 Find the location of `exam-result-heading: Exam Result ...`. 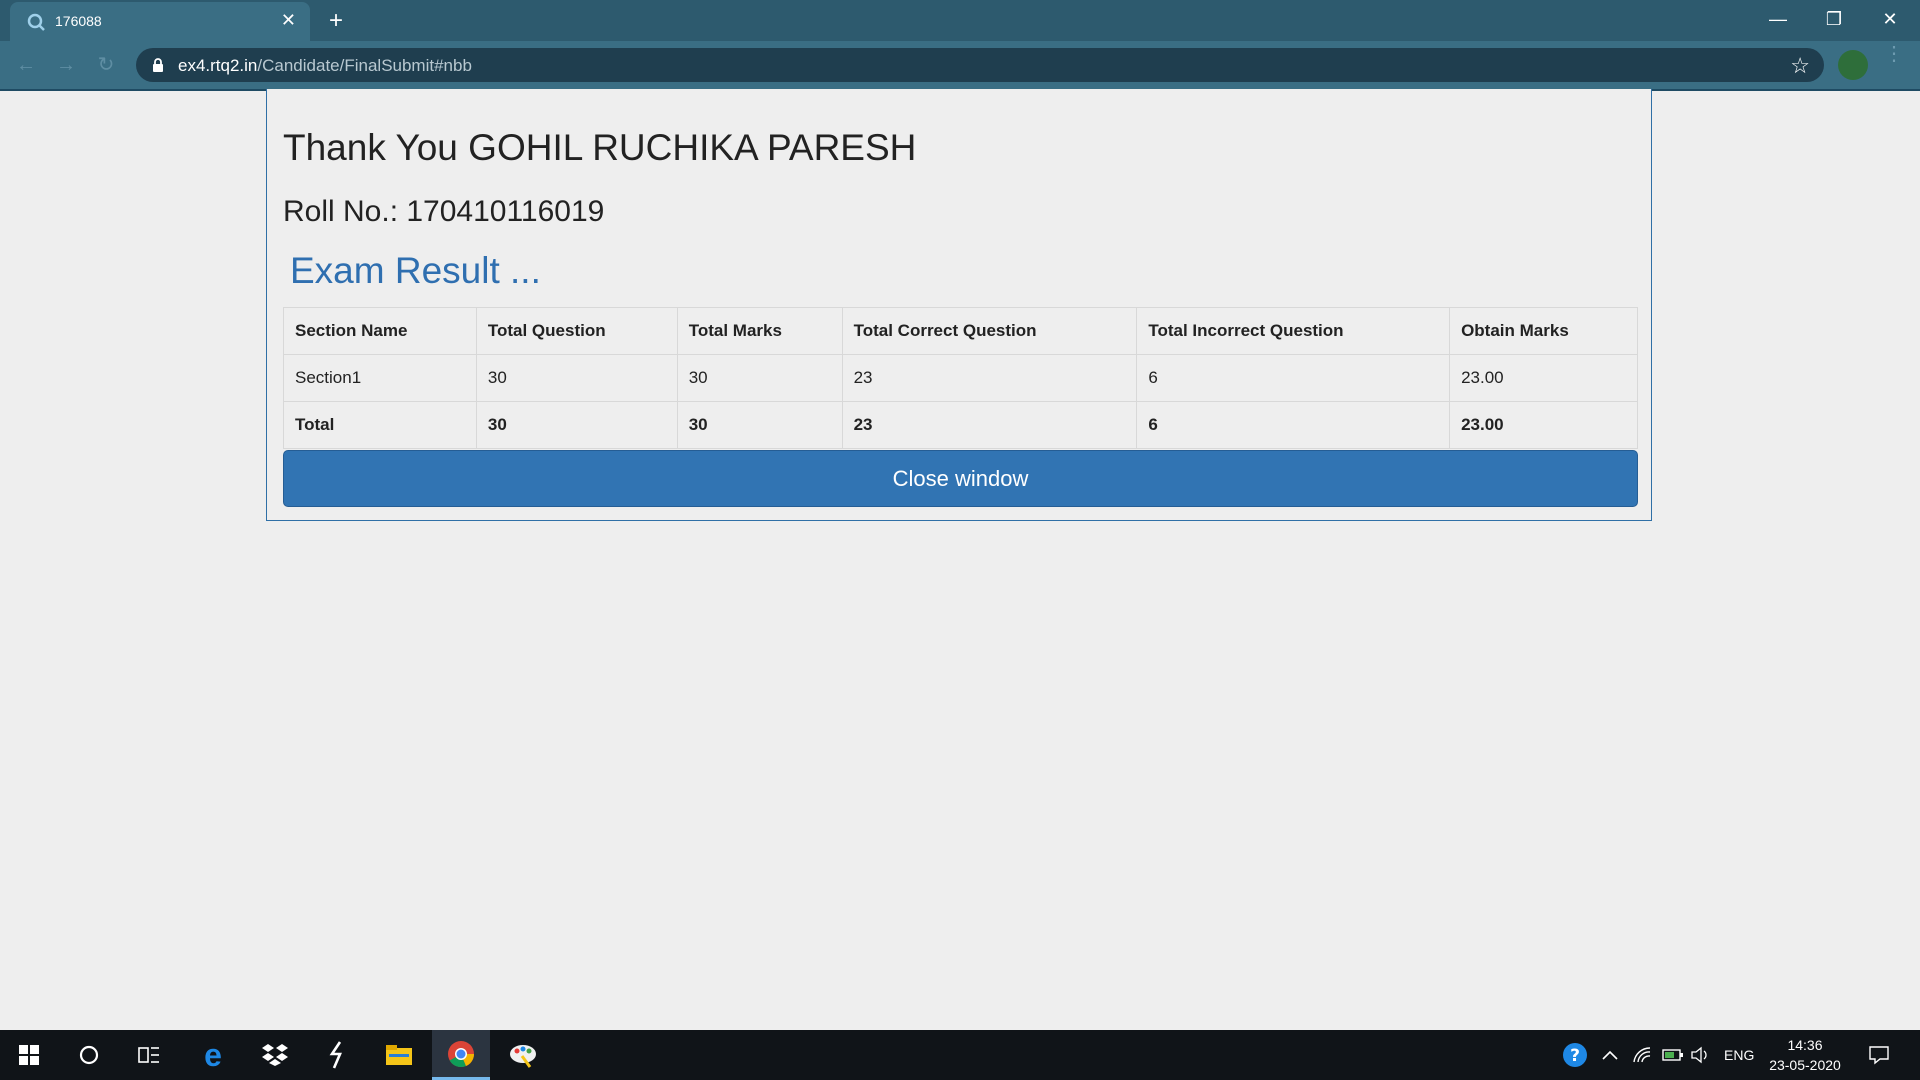

exam-result-heading: Exam Result ... is located at coordinates (415, 270).